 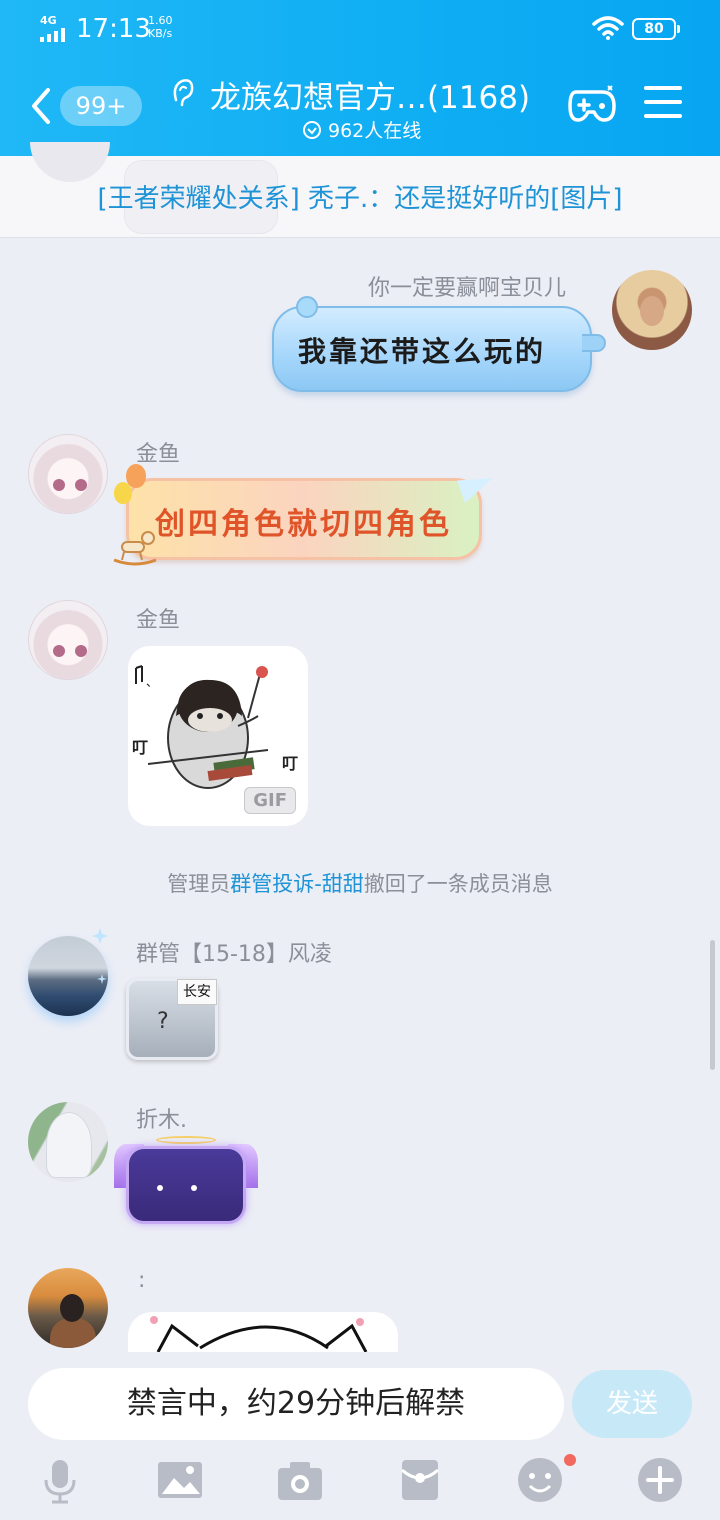 What do you see at coordinates (663, 103) in the screenshot?
I see `menu-icon` at bounding box center [663, 103].